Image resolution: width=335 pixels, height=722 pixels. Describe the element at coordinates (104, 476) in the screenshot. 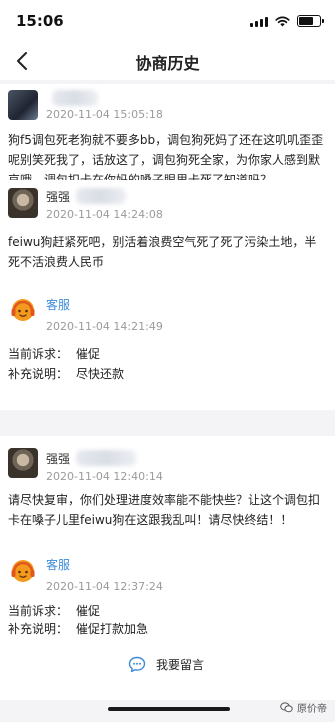

I see `message-time: 2020-11-04 12:40:14` at that location.